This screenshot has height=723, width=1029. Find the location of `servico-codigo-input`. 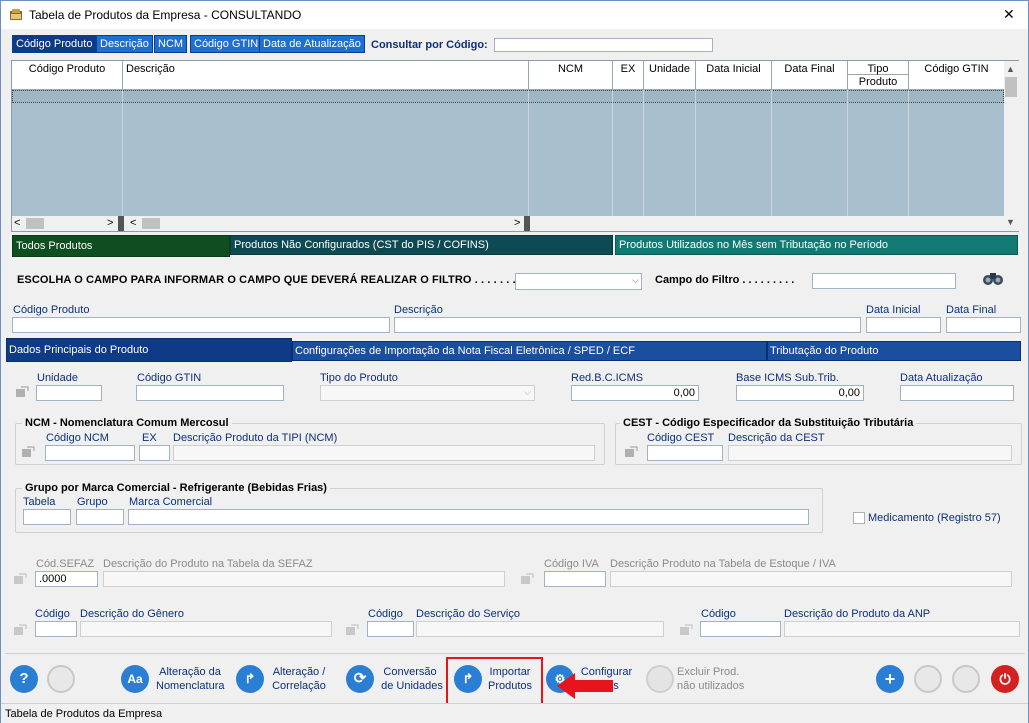

servico-codigo-input is located at coordinates (390, 629).